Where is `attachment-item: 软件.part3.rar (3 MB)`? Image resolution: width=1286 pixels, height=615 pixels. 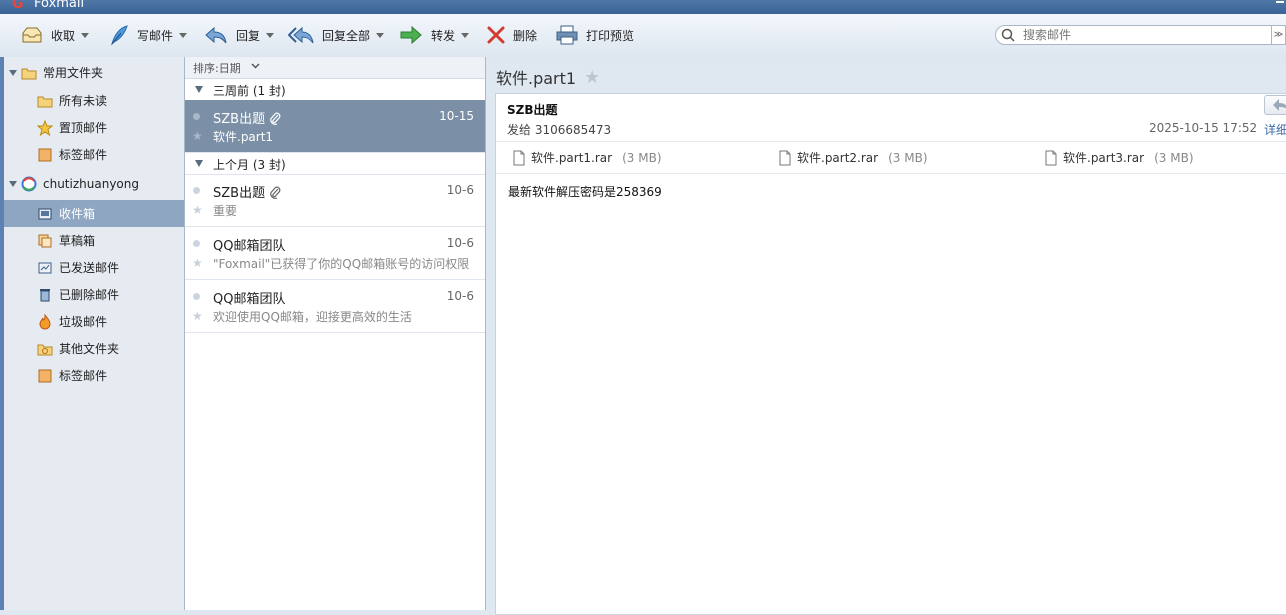 attachment-item: 软件.part3.rar (3 MB) is located at coordinates (1119, 157).